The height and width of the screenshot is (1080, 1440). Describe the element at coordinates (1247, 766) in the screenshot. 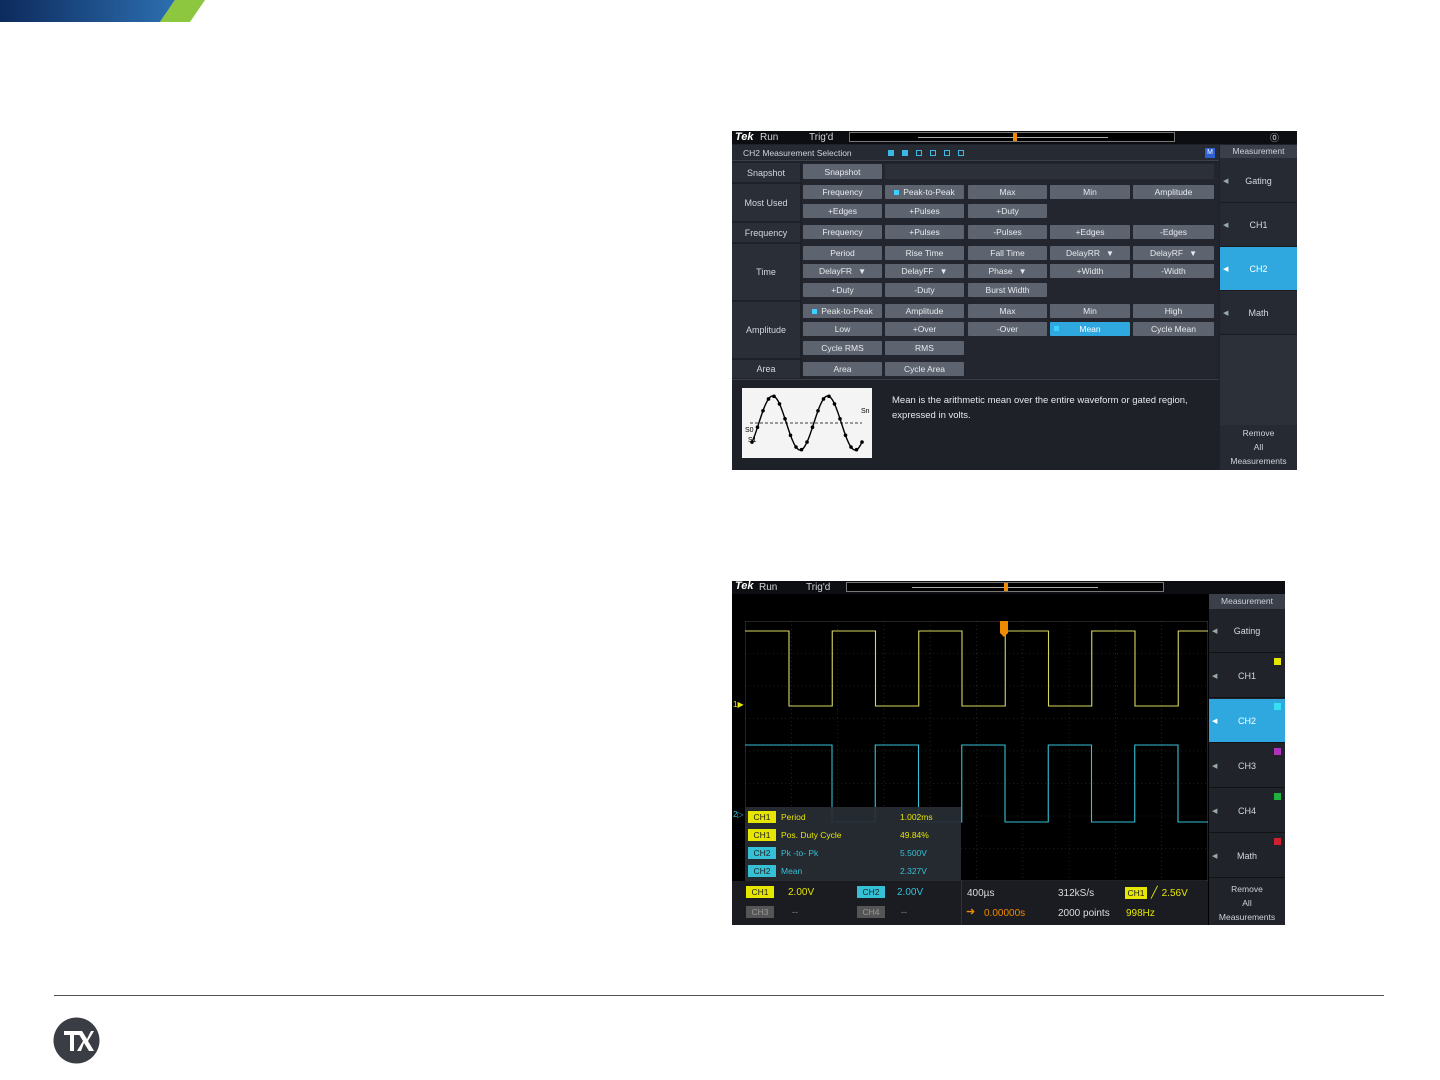

I see `side-ch3: ◀ CH3` at that location.